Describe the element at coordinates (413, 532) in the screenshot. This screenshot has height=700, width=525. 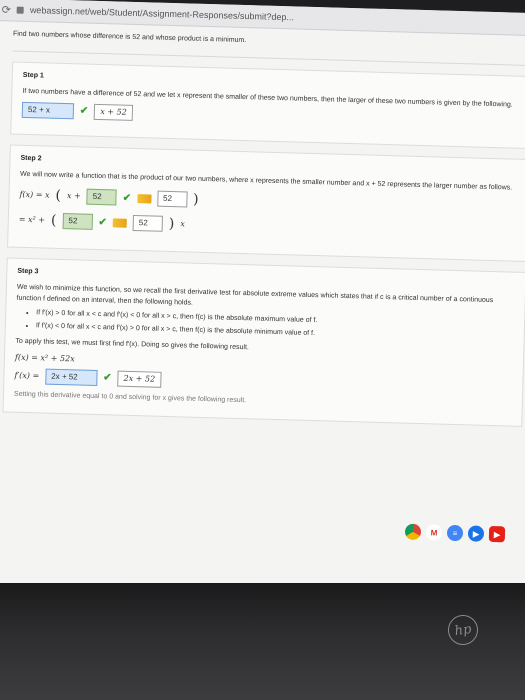
I see `chrome-icon` at that location.